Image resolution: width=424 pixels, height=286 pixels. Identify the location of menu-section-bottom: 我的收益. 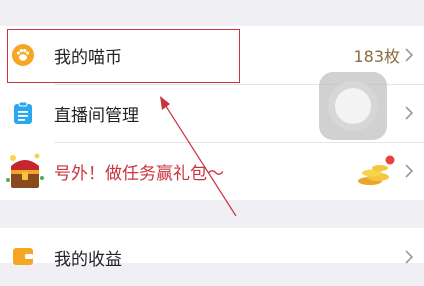
(212, 249).